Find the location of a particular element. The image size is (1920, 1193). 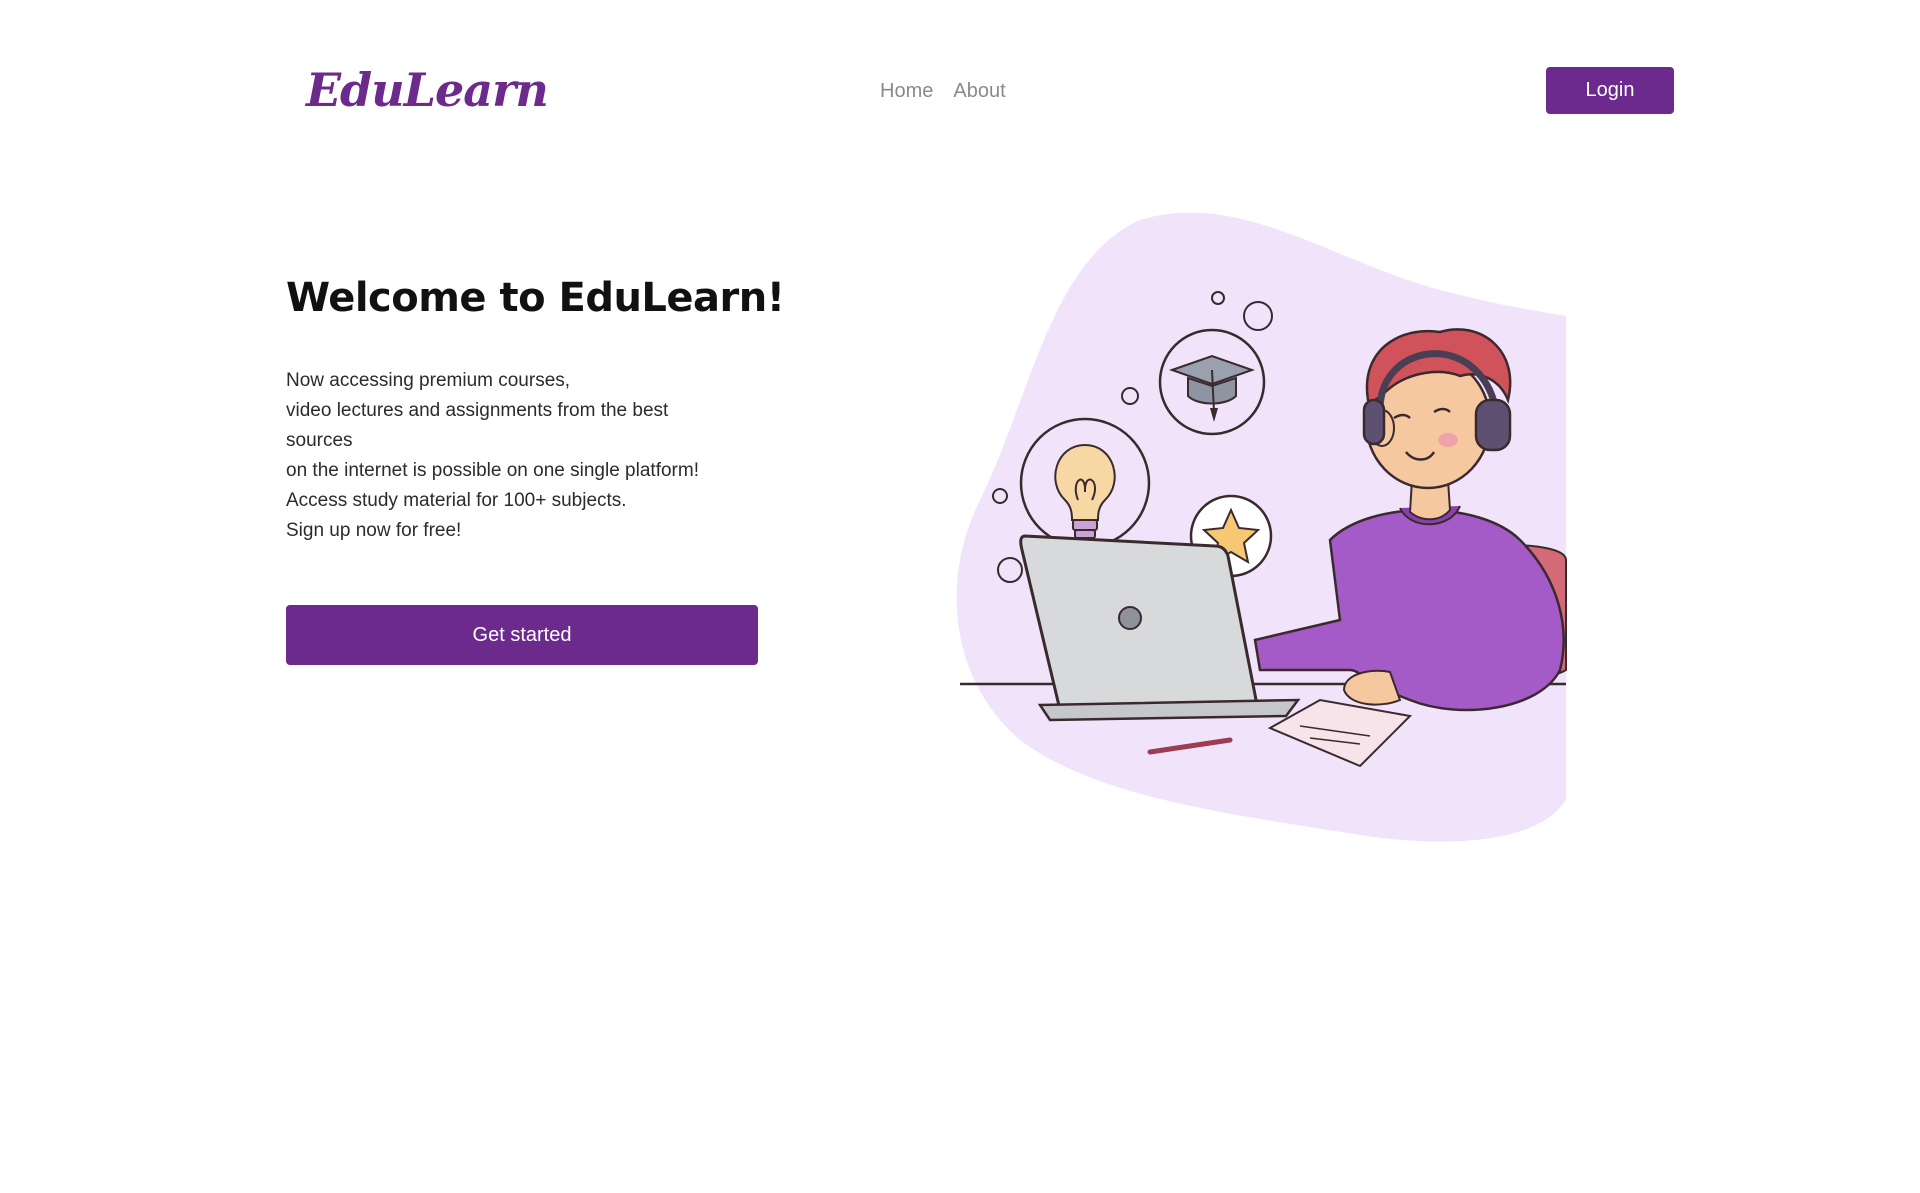

lightbulb-icon is located at coordinates (1085, 483).